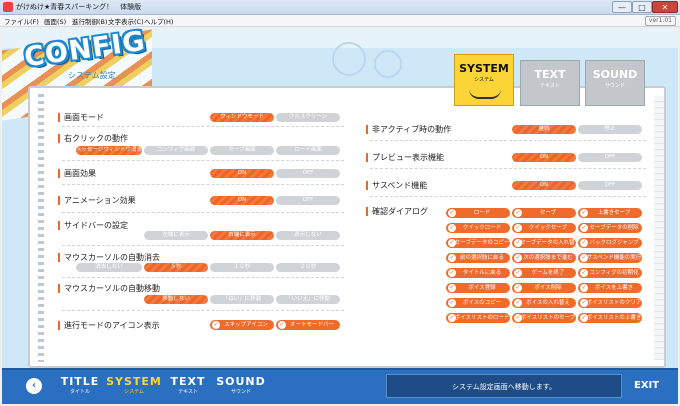  What do you see at coordinates (548, 288) in the screenshot?
I see `checkbox-label: ボイス削除` at bounding box center [548, 288].